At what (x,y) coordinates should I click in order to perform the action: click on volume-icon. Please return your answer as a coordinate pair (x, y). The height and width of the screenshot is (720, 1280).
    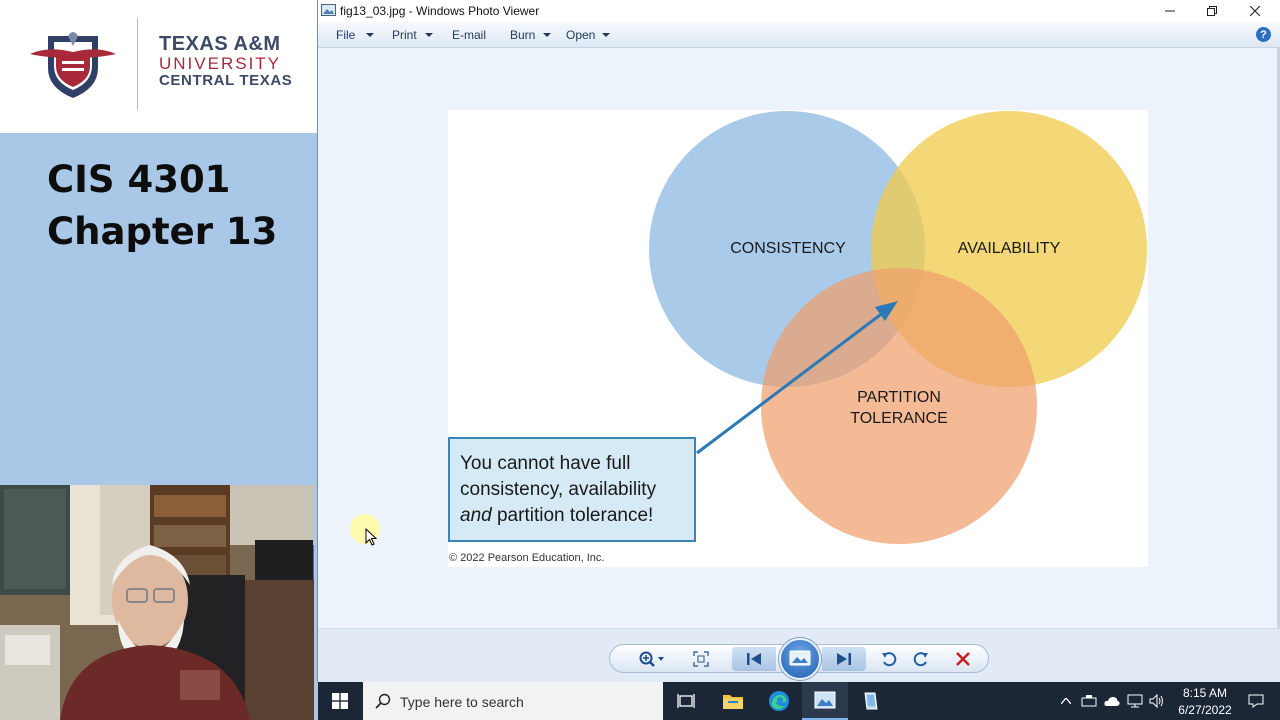
    Looking at the image, I should click on (1157, 701).